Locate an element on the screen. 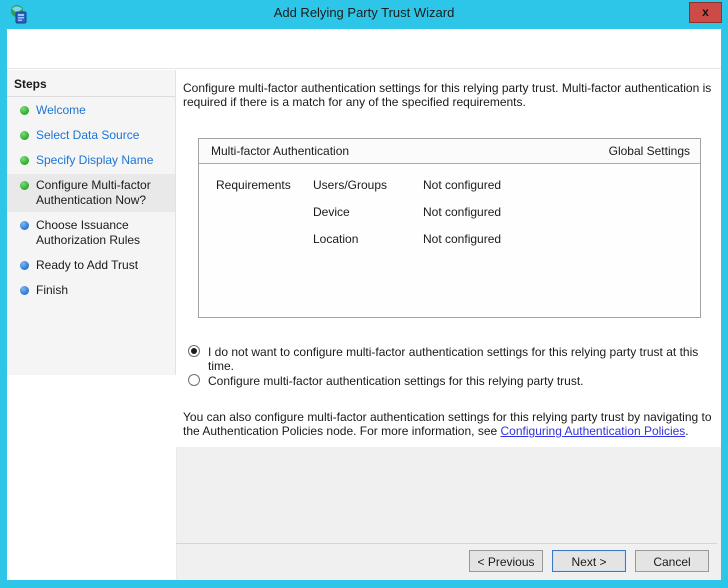  configuring-authentication-policies-link: Configuring Authentication Policies is located at coordinates (593, 431).